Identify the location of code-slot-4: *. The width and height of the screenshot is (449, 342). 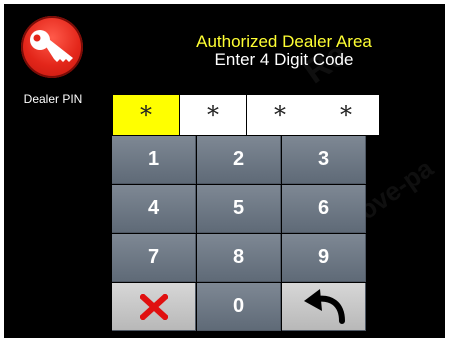
(346, 115).